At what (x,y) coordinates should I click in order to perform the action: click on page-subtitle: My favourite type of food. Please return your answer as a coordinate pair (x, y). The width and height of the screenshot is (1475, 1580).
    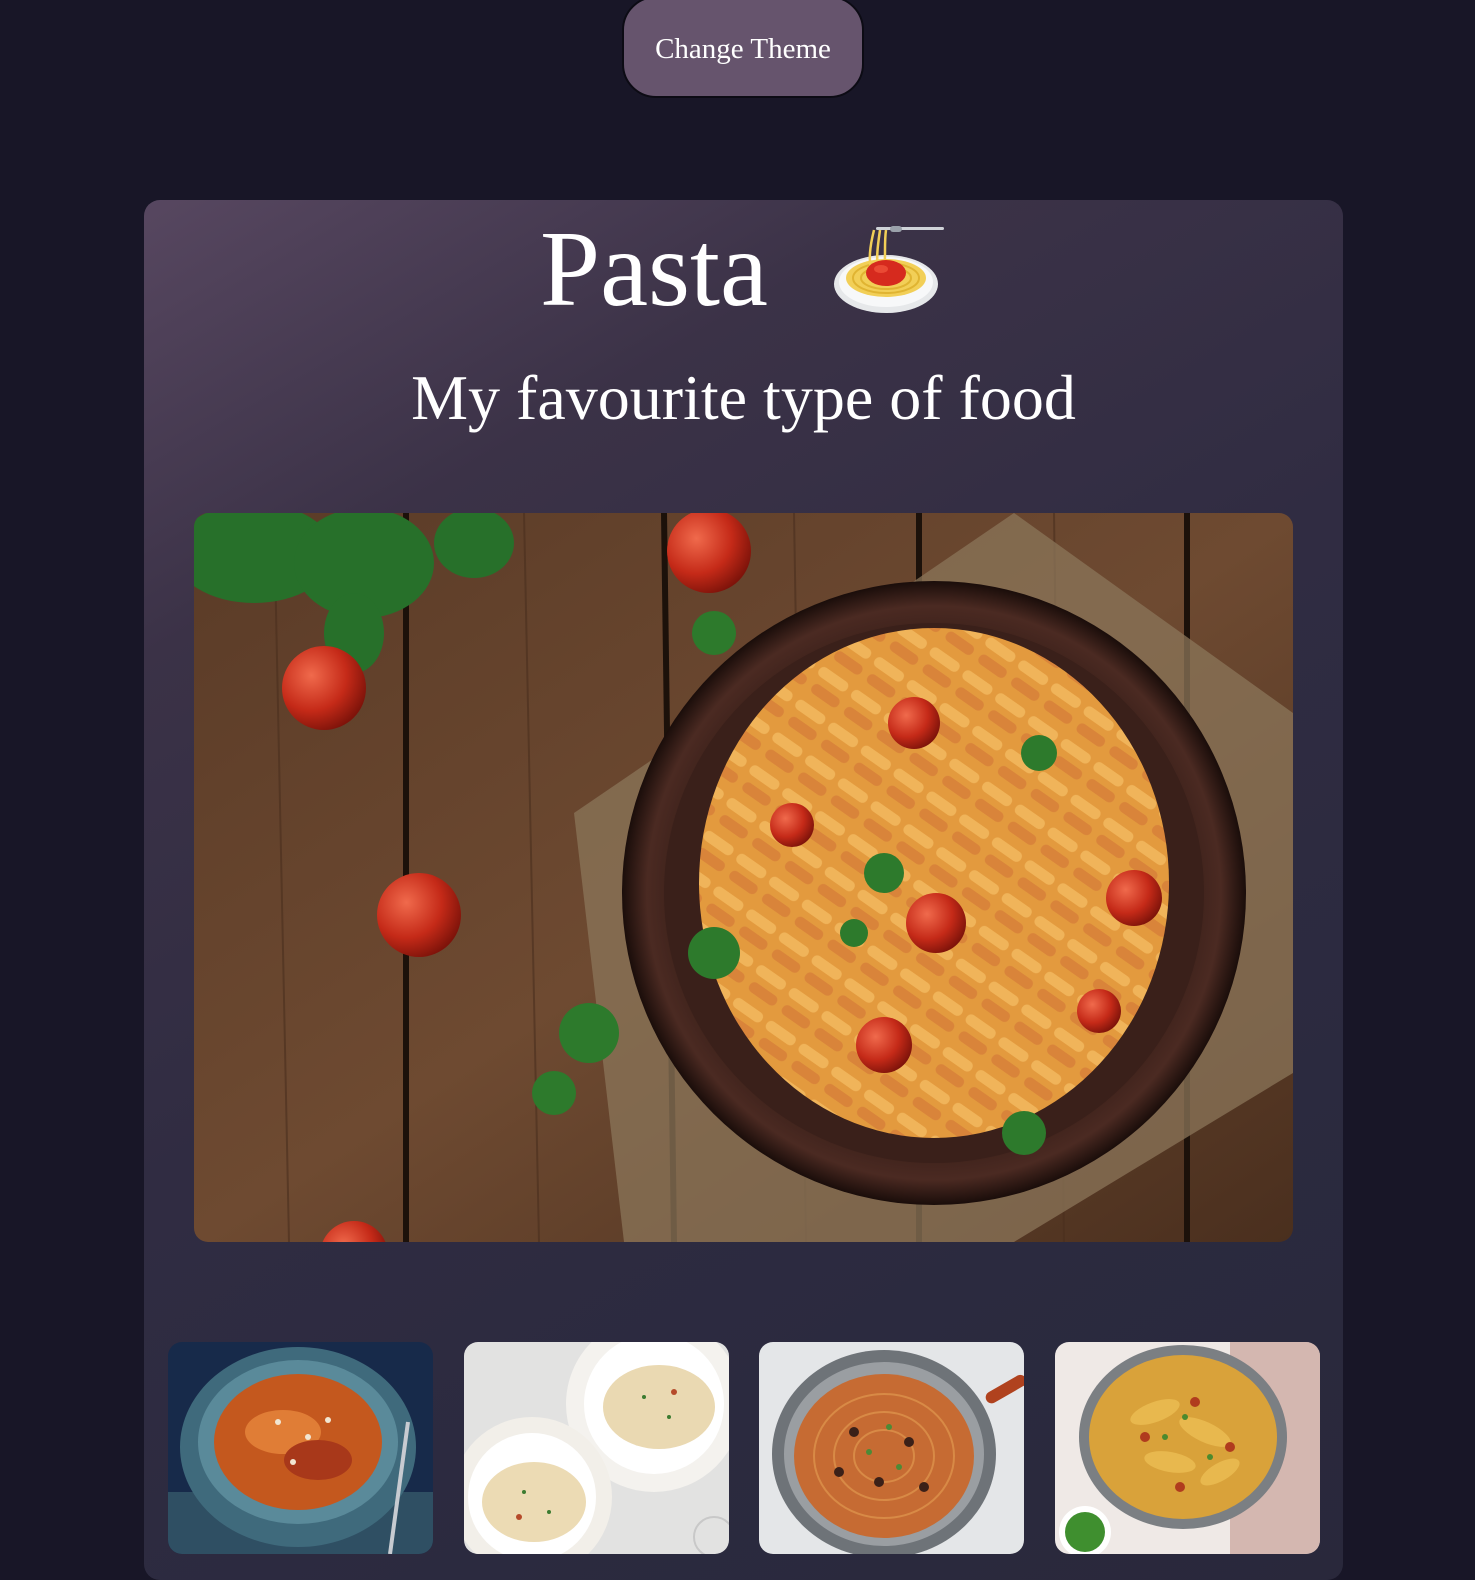
    Looking at the image, I should click on (743, 397).